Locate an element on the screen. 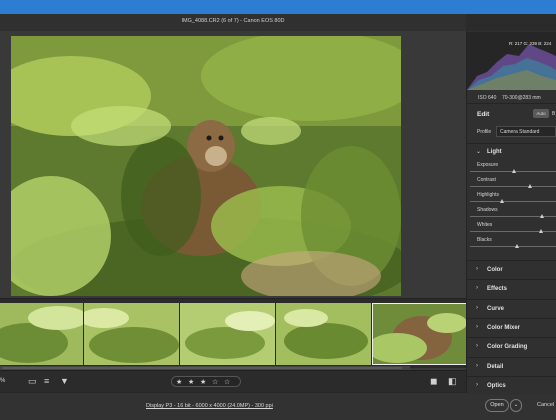 This screenshot has width=556, height=420. slider-contrast: Contrast is located at coordinates (513, 184).